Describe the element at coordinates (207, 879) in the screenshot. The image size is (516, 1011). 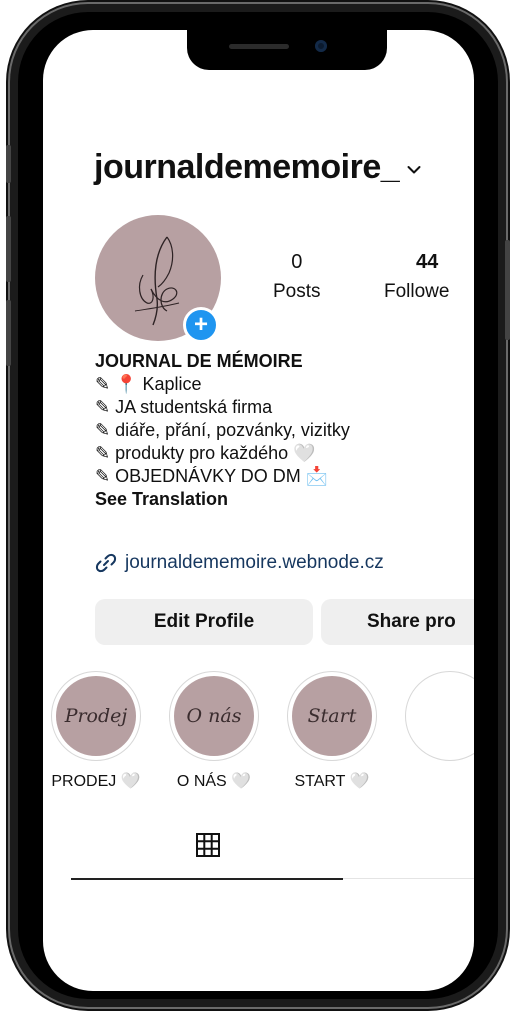
I see `active-tab-indicator` at that location.